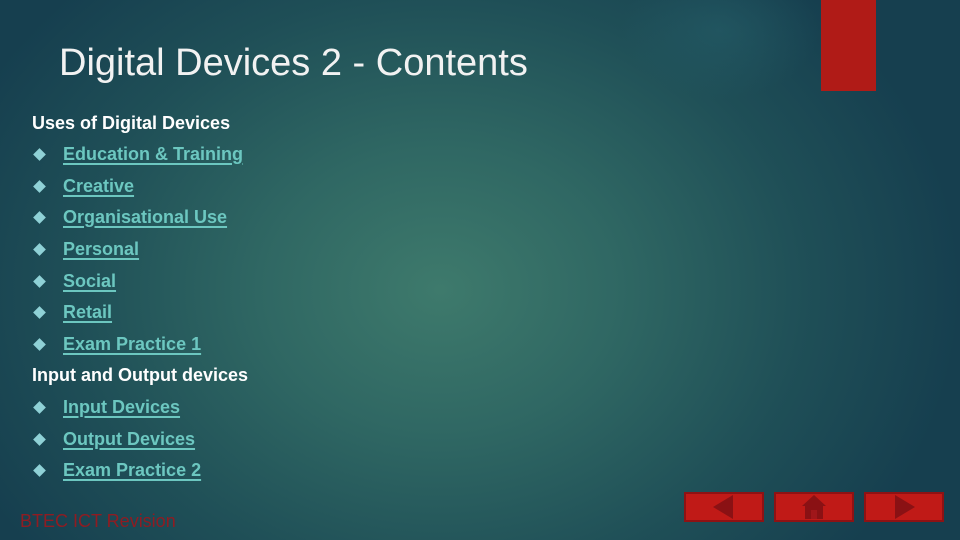 The height and width of the screenshot is (540, 960). I want to click on background-glow, so click(720, 50).